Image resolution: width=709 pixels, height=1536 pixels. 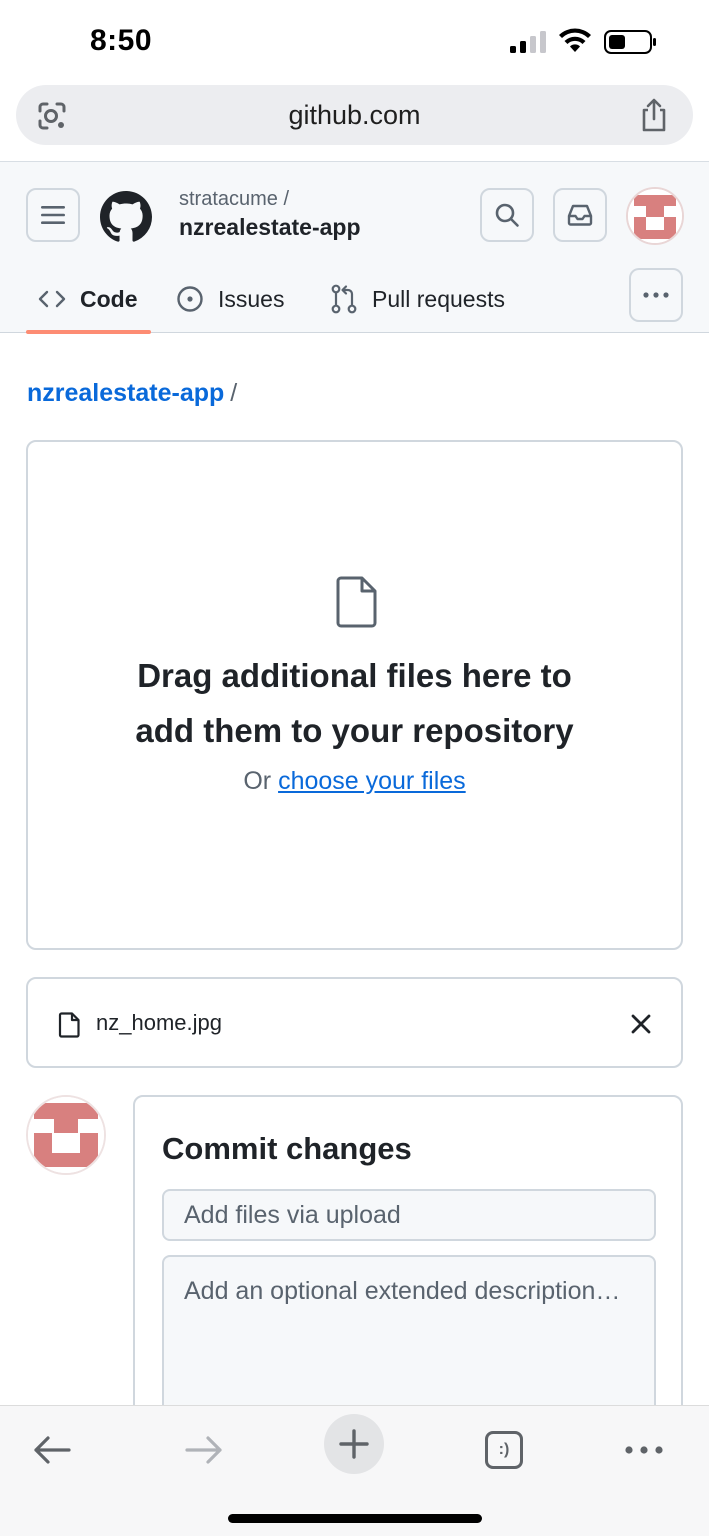 I want to click on drop-zone-subtitle: Or choose your files, so click(x=354, y=781).